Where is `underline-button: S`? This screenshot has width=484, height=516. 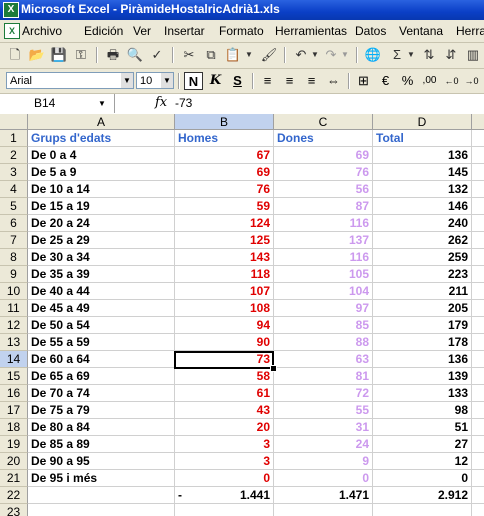 underline-button: S is located at coordinates (237, 81).